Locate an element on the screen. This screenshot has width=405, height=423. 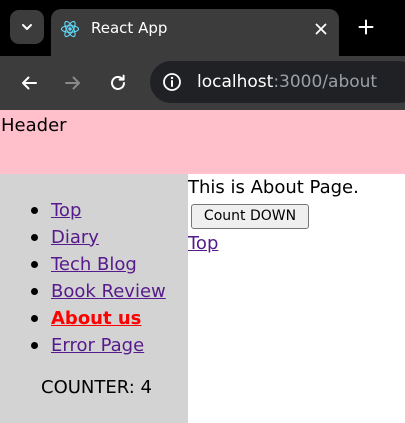
nav-link-error-page: Error Page is located at coordinates (97, 346).